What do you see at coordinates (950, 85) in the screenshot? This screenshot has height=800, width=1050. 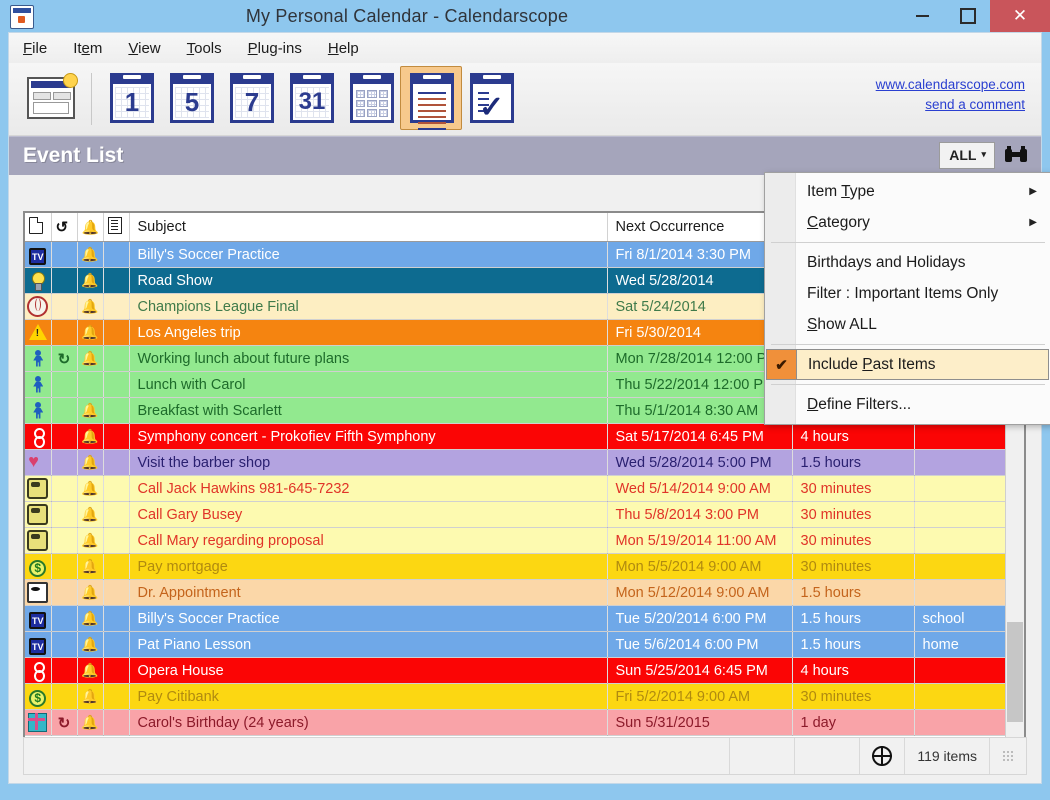 I see `website-link: www.calendarscope.com` at bounding box center [950, 85].